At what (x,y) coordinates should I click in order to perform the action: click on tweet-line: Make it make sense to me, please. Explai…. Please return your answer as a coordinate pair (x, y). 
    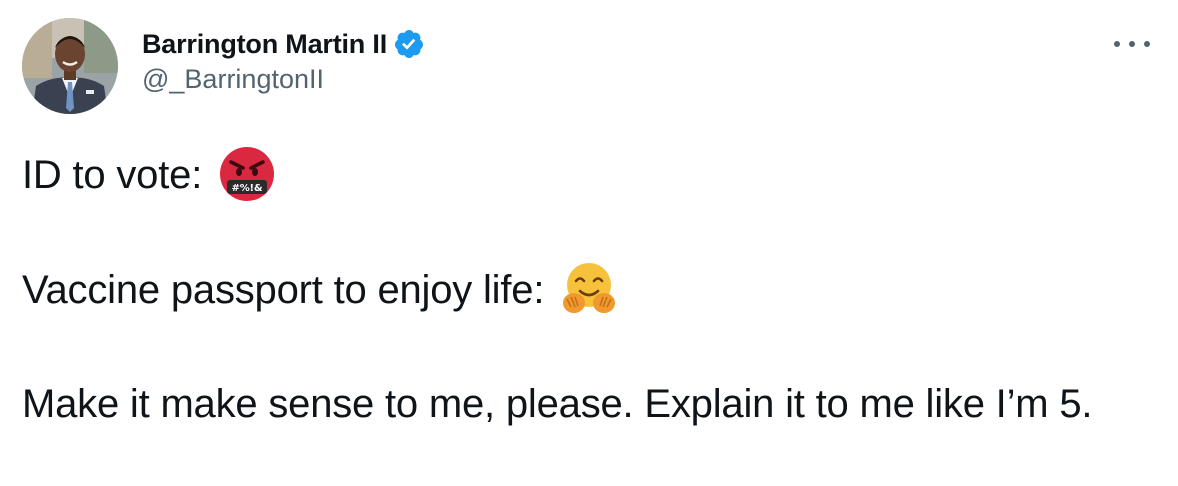
    Looking at the image, I should click on (587, 404).